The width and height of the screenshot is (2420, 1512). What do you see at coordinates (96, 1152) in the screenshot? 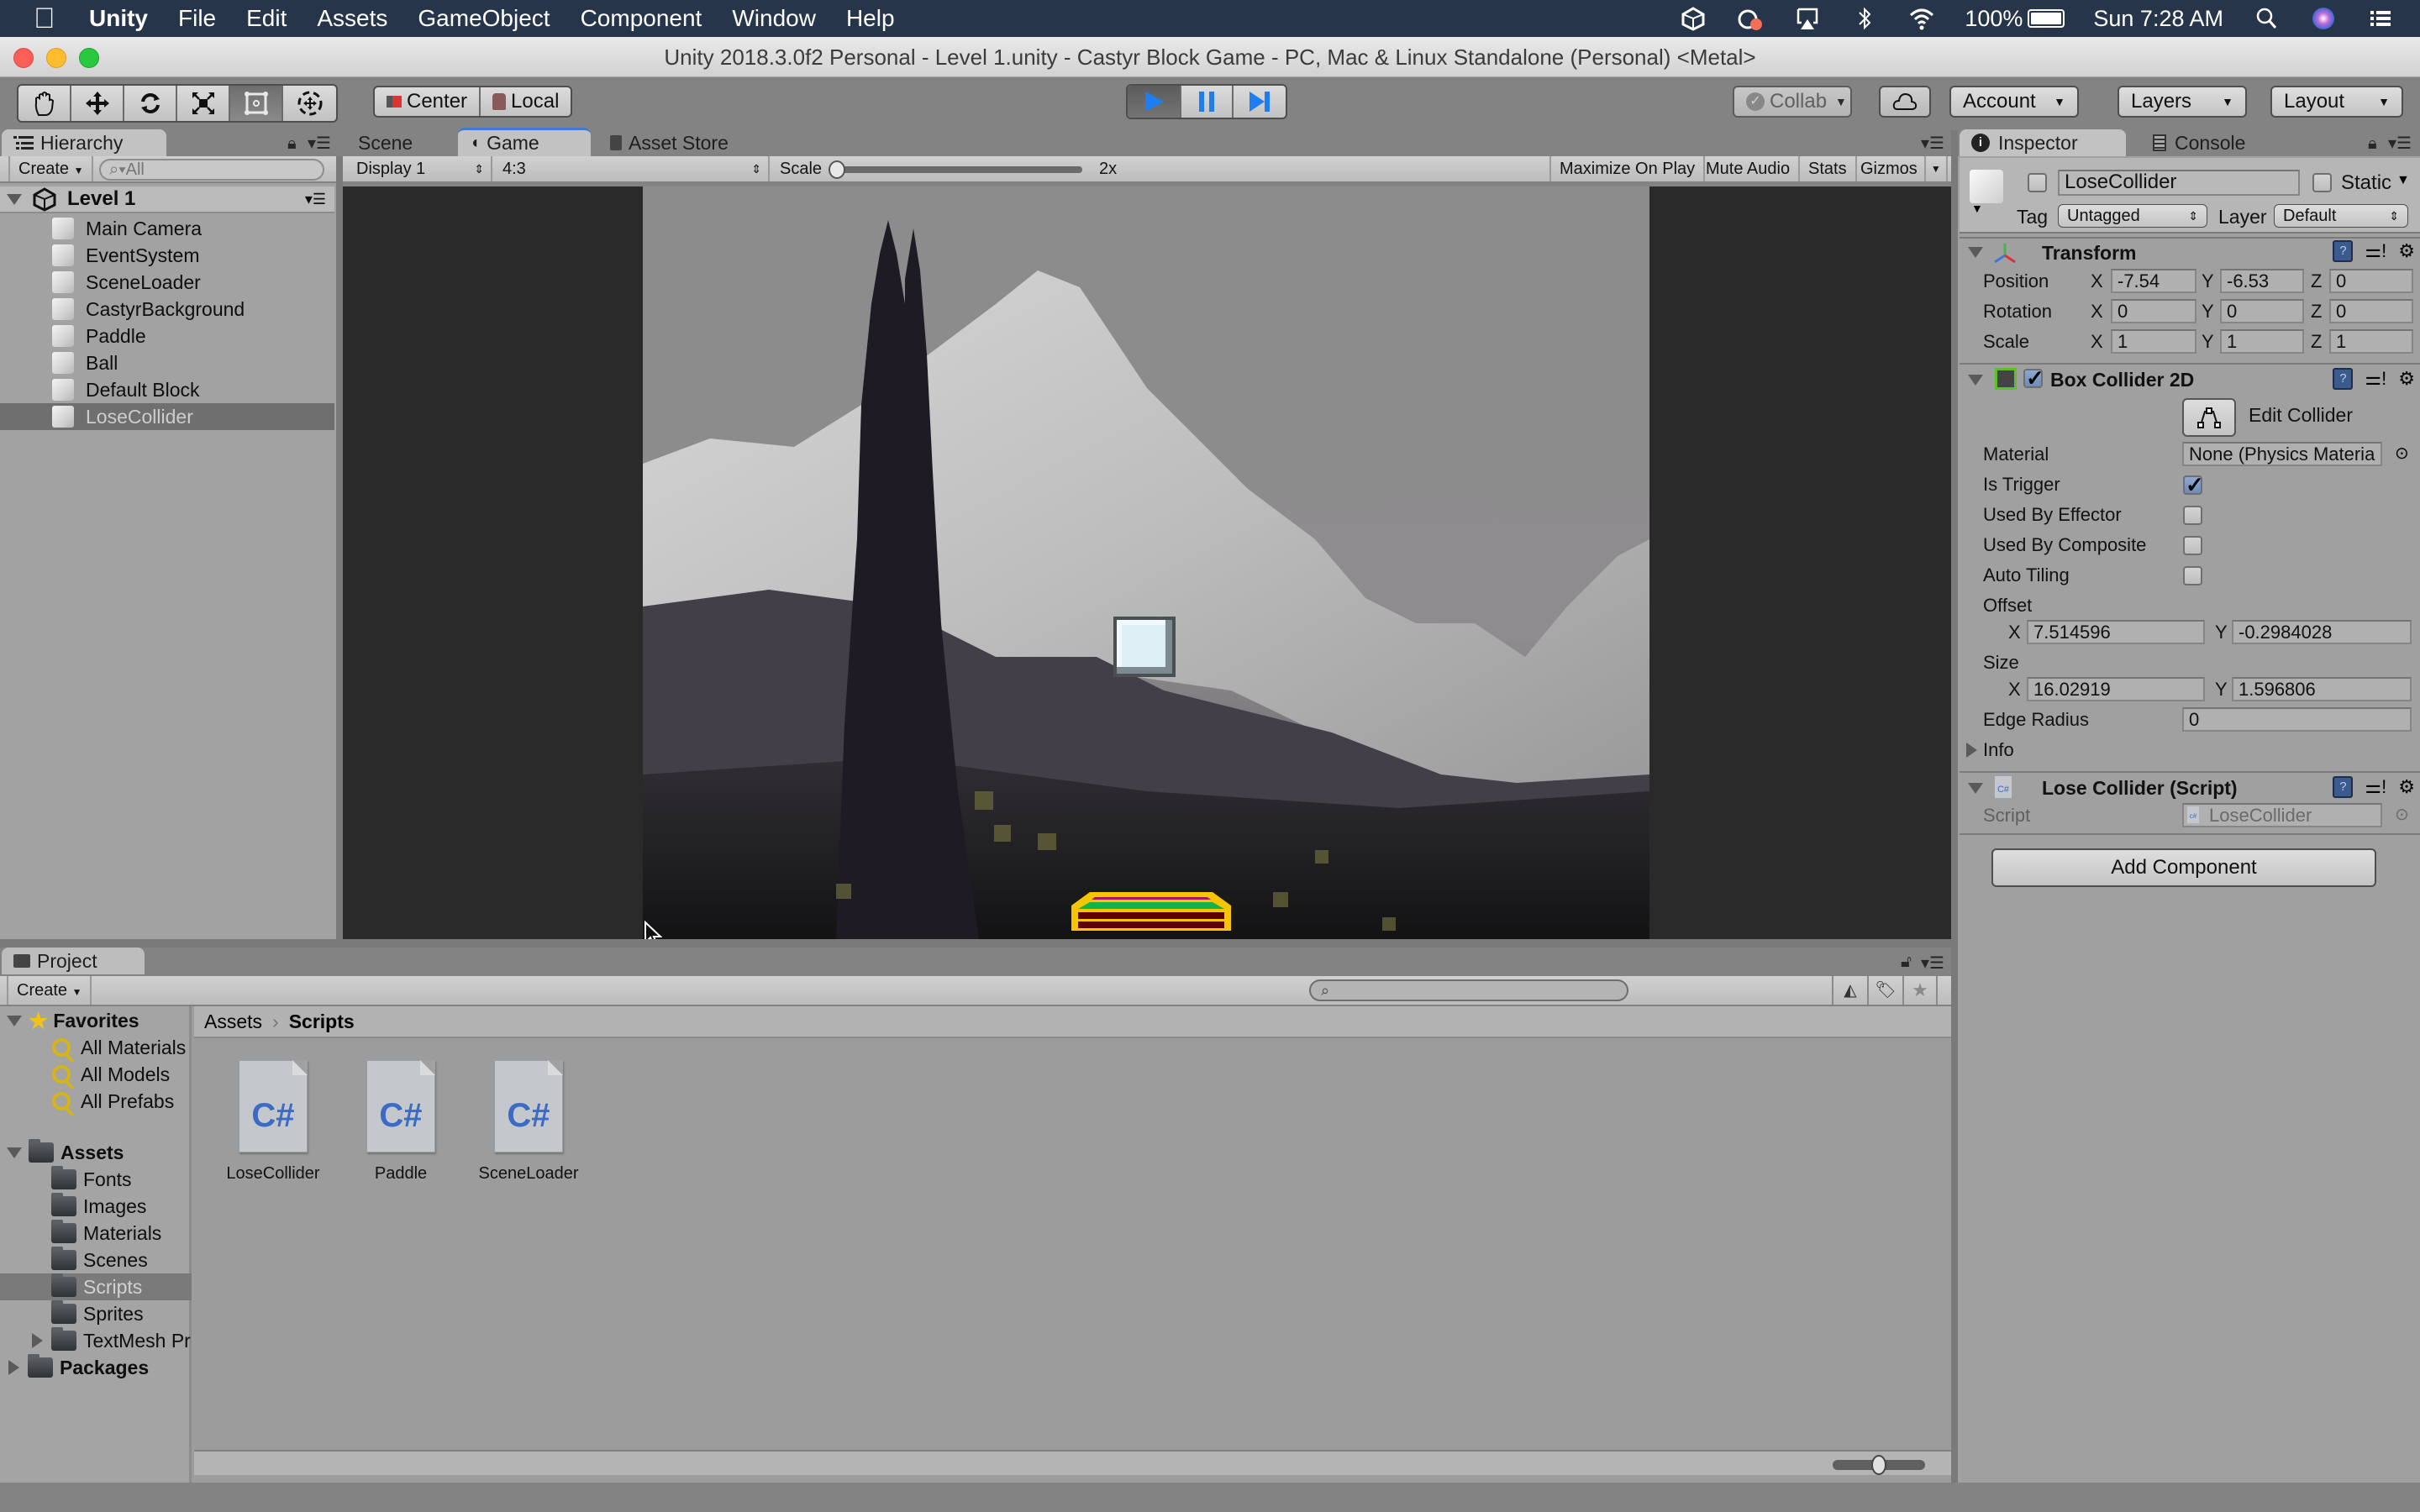
I see `assets-root: Assets` at bounding box center [96, 1152].